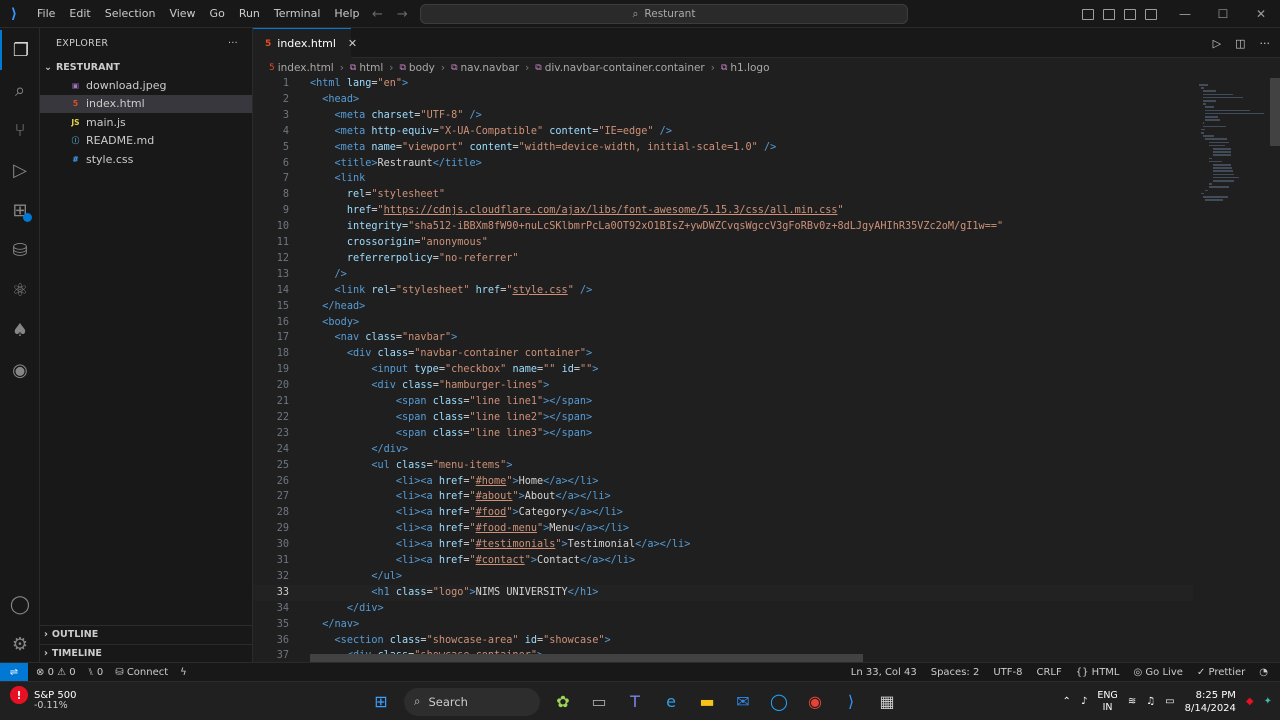 The height and width of the screenshot is (720, 1280). Describe the element at coordinates (306, 68) in the screenshot. I see `breadcrumb-item: index.html` at that location.